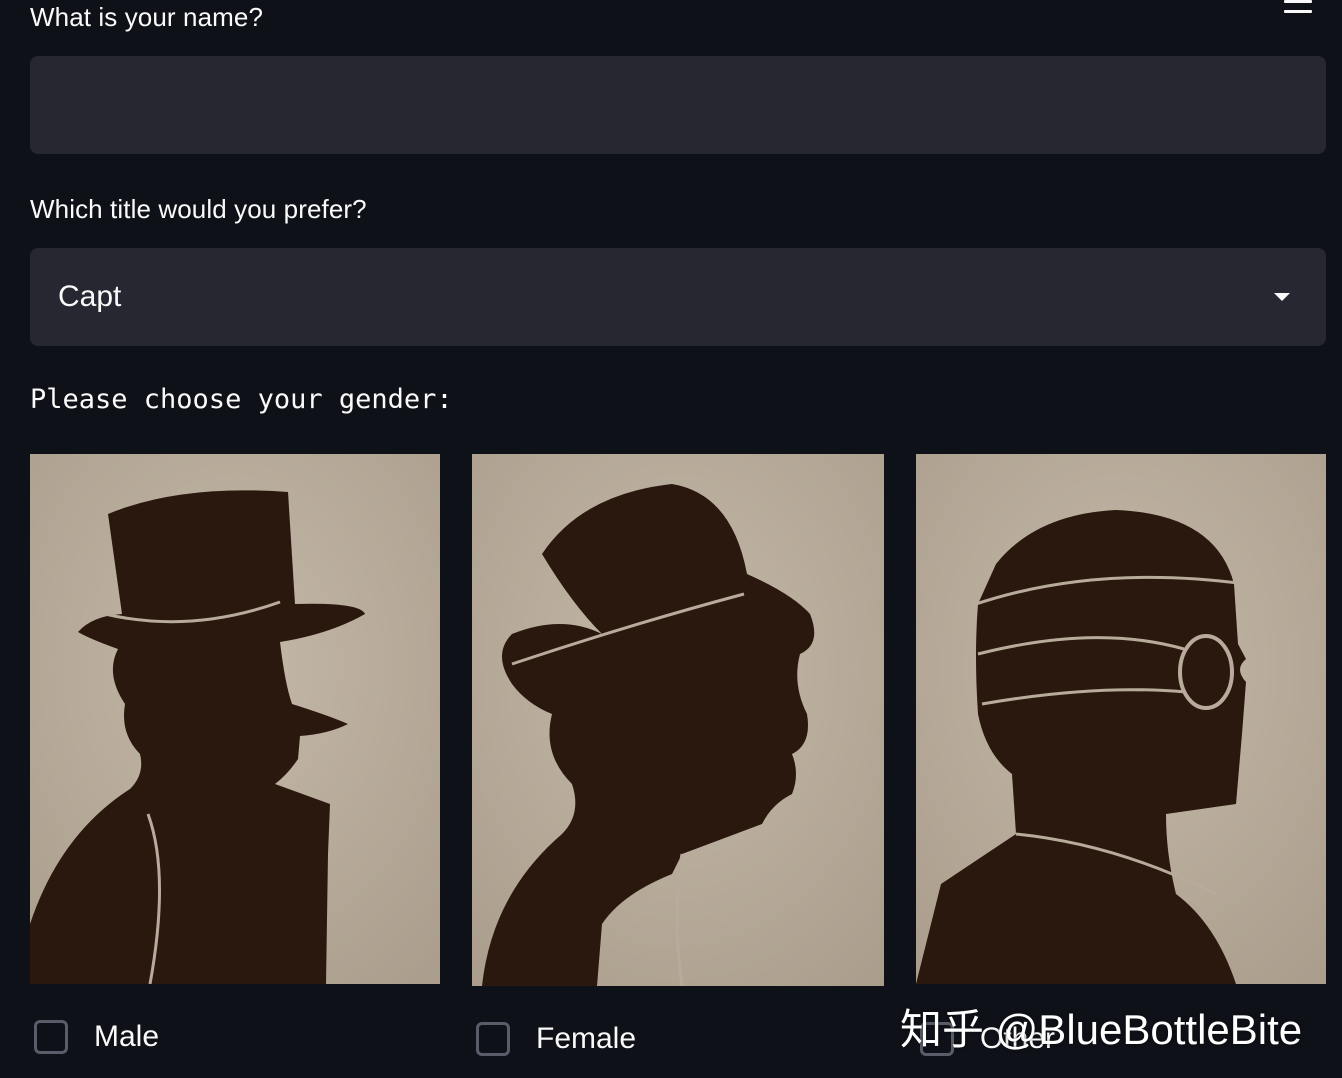  What do you see at coordinates (586, 1038) in the screenshot?
I see `gender-label-female: Female` at bounding box center [586, 1038].